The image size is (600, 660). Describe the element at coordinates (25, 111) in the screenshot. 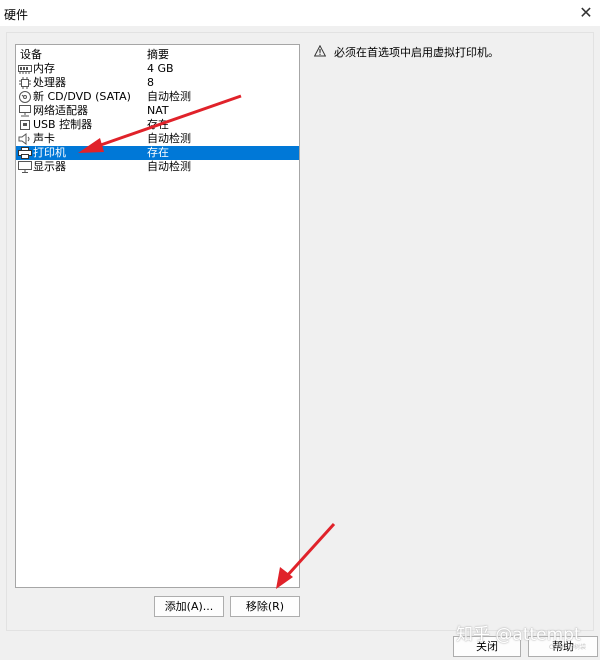

I see `network-icon` at that location.